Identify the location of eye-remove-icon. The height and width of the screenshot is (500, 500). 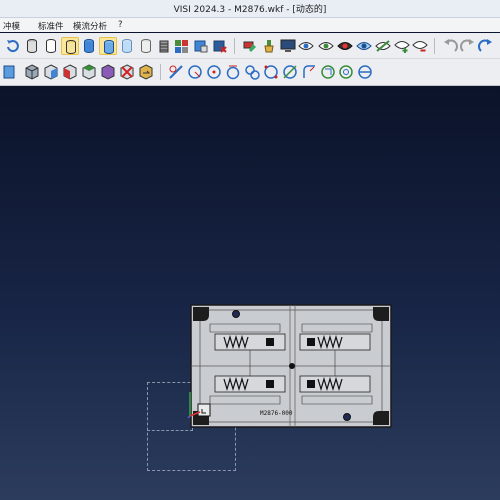
(420, 46).